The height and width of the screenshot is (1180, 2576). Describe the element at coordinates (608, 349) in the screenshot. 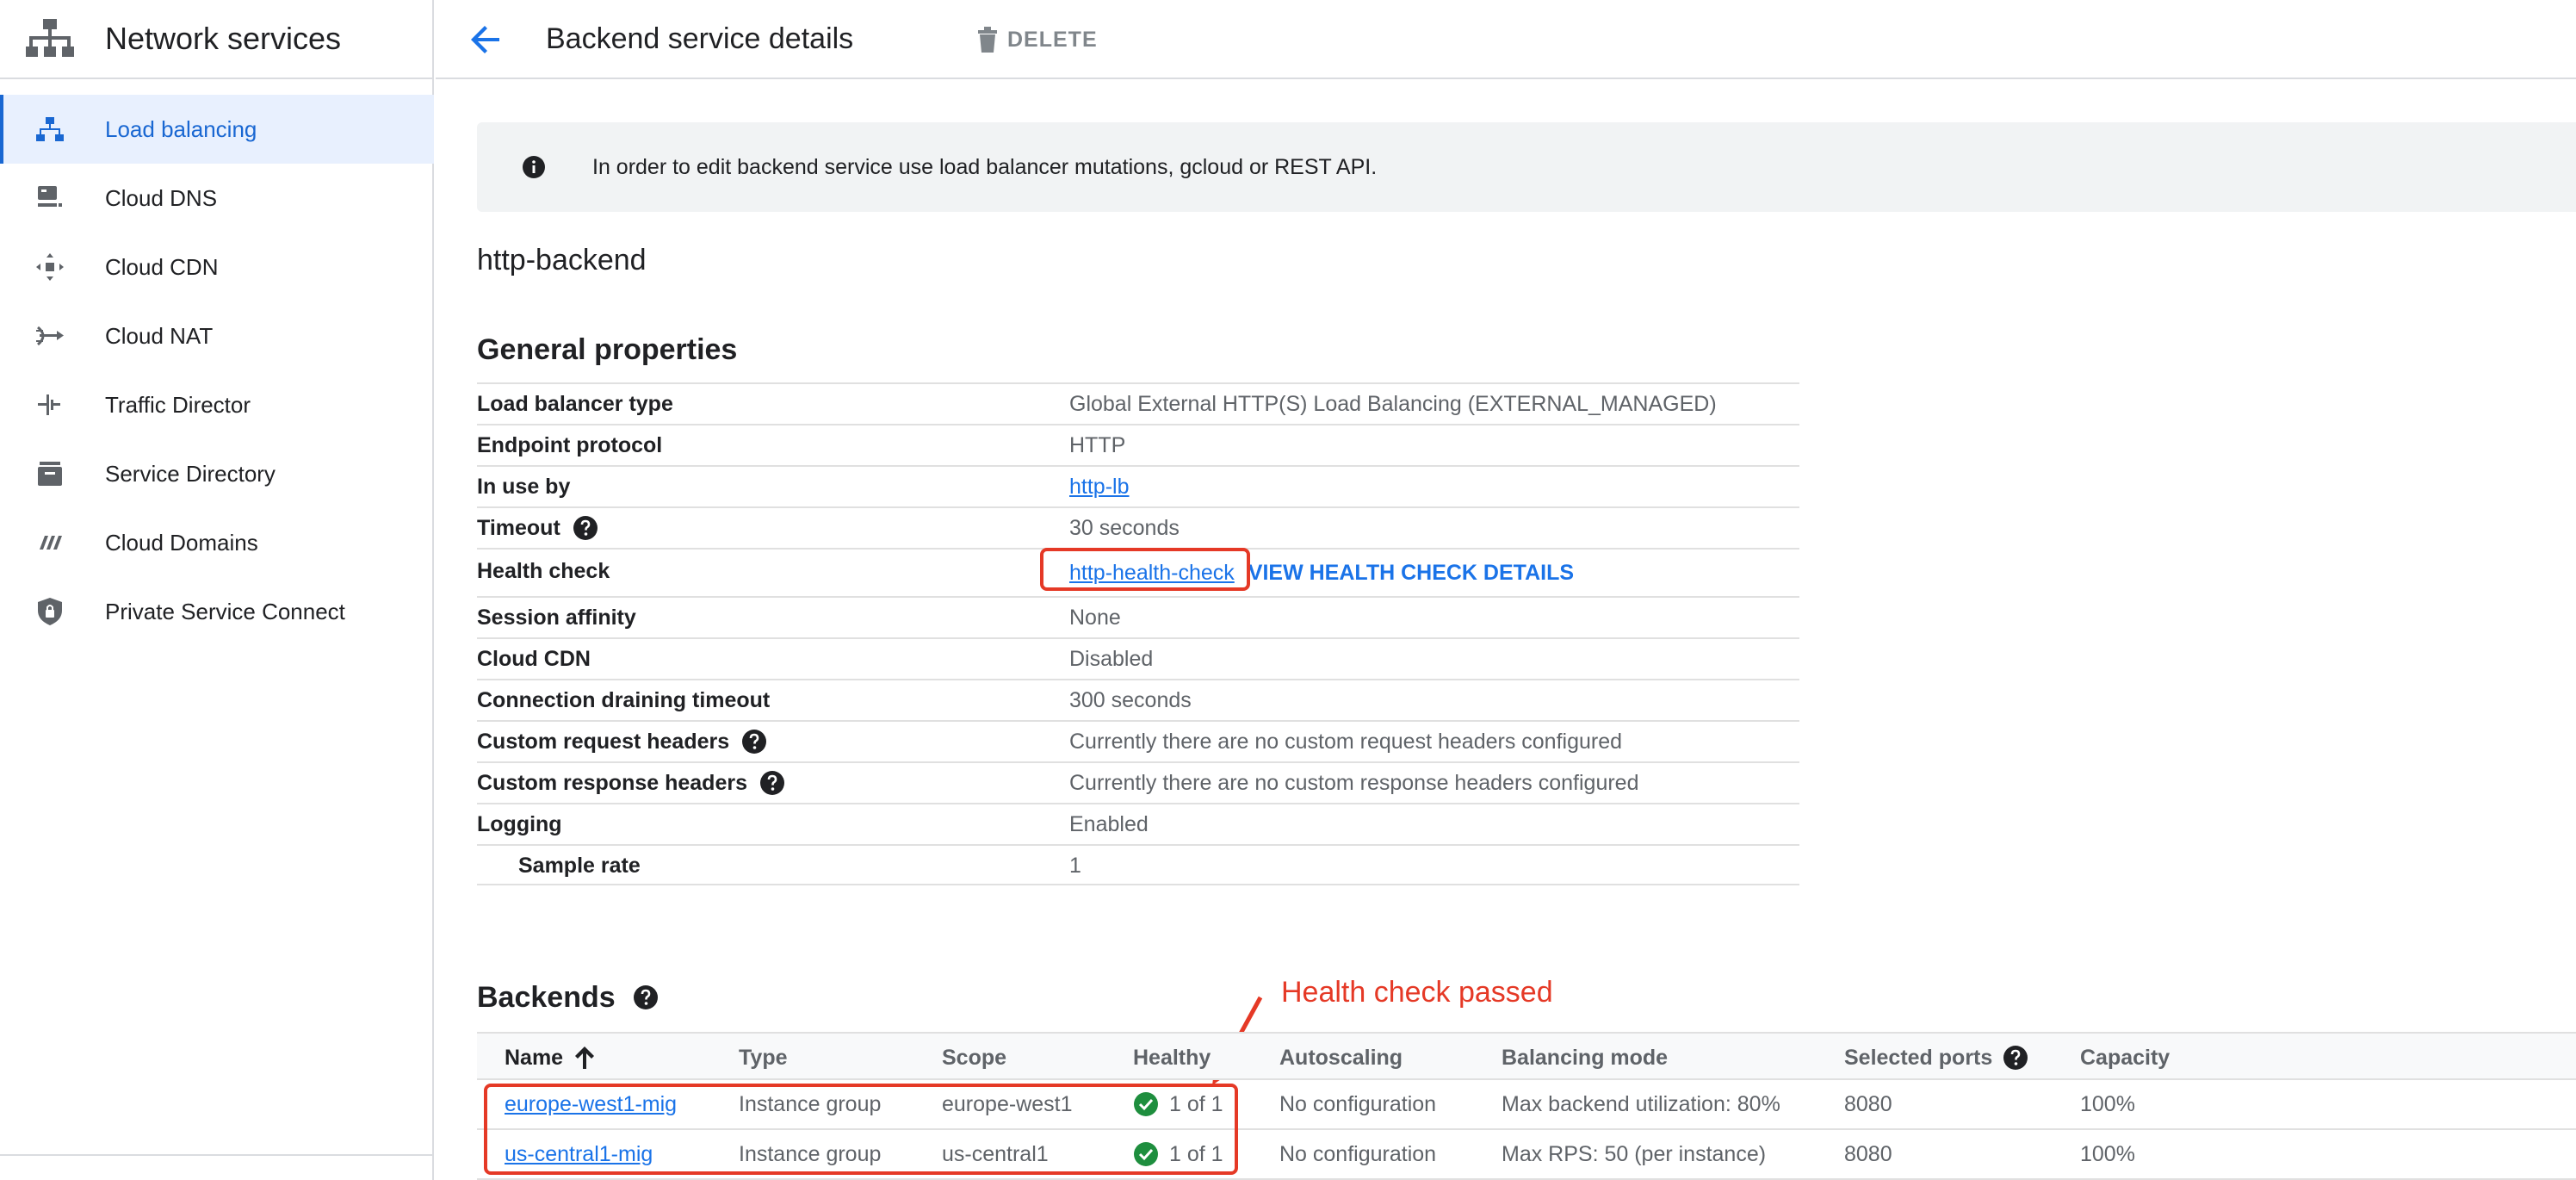

I see `general-properties-heading: General properties` at that location.